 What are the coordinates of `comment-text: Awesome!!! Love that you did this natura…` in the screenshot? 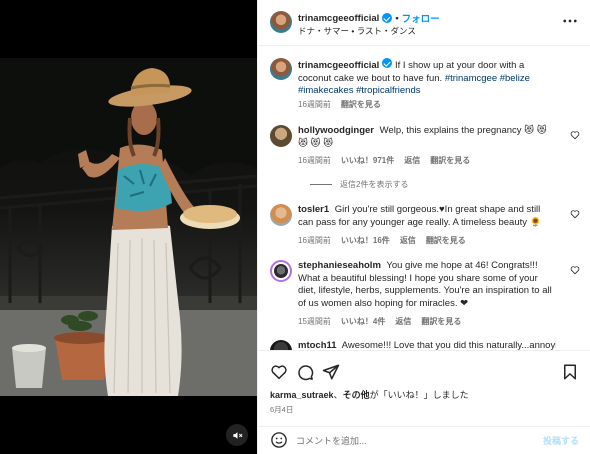 It's located at (448, 345).